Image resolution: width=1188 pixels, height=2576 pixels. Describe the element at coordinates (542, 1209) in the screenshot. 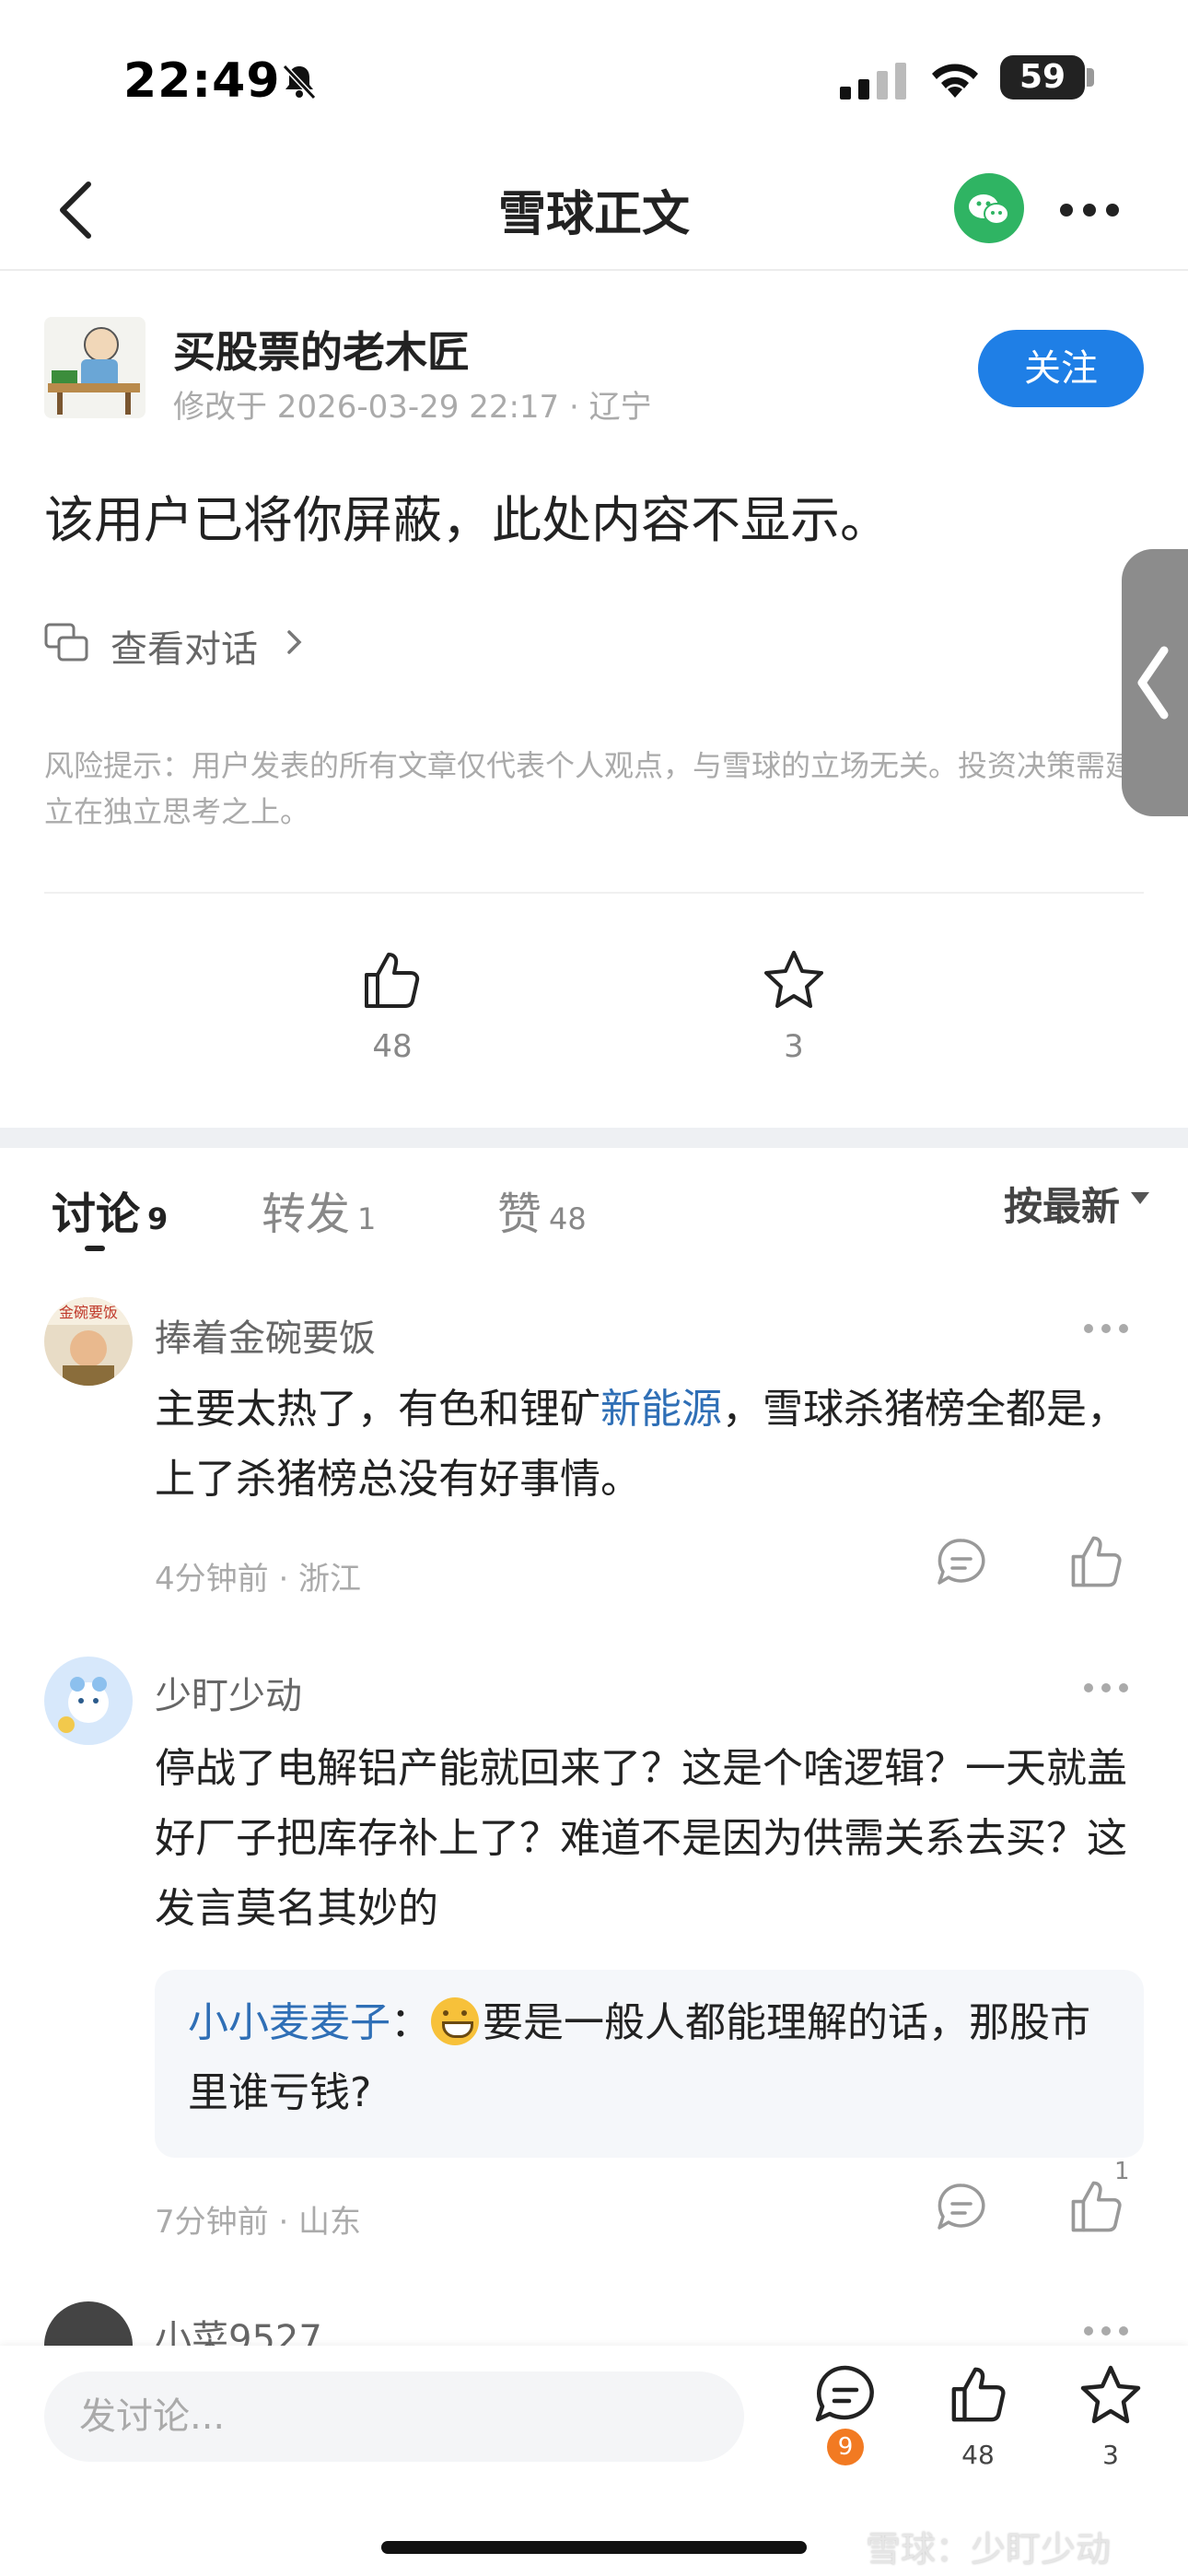

I see `tab-likes: 赞 48` at that location.